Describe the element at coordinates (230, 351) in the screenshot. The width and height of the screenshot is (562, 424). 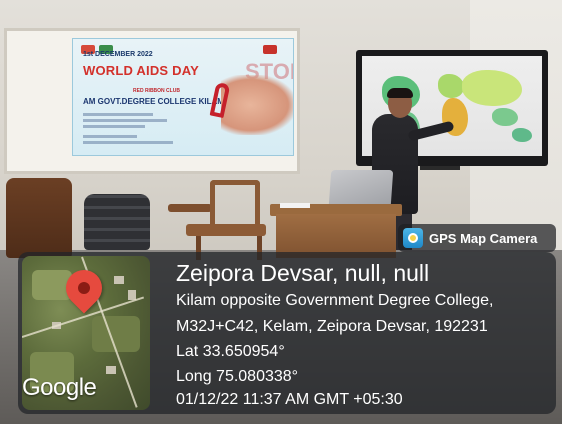
I see `latitude: Lat 33.650954°` at that location.